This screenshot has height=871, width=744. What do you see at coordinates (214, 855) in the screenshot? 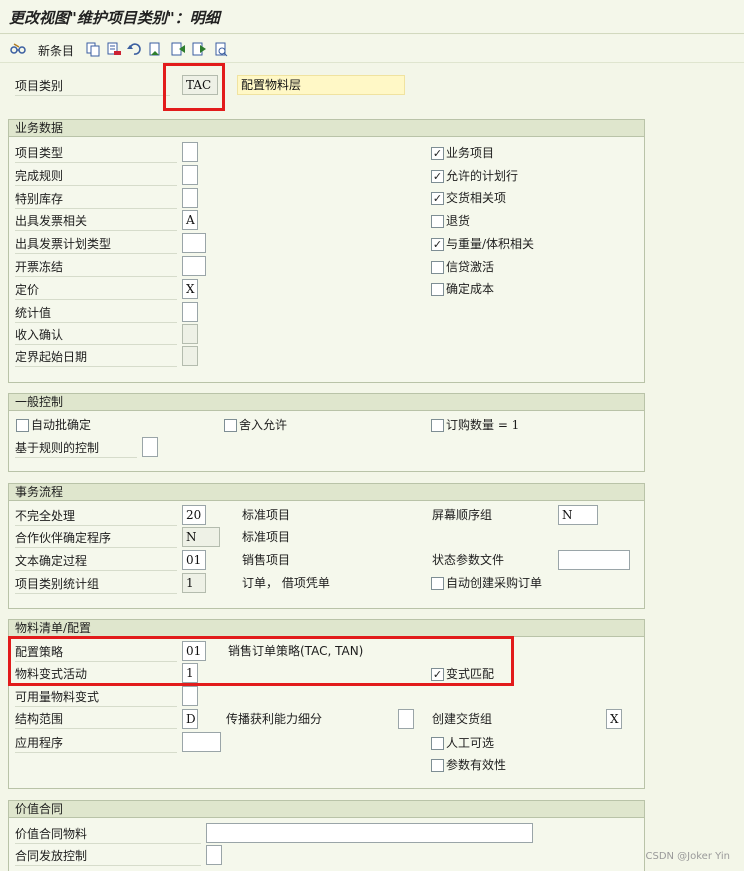
I see `contract-release-control-field` at bounding box center [214, 855].